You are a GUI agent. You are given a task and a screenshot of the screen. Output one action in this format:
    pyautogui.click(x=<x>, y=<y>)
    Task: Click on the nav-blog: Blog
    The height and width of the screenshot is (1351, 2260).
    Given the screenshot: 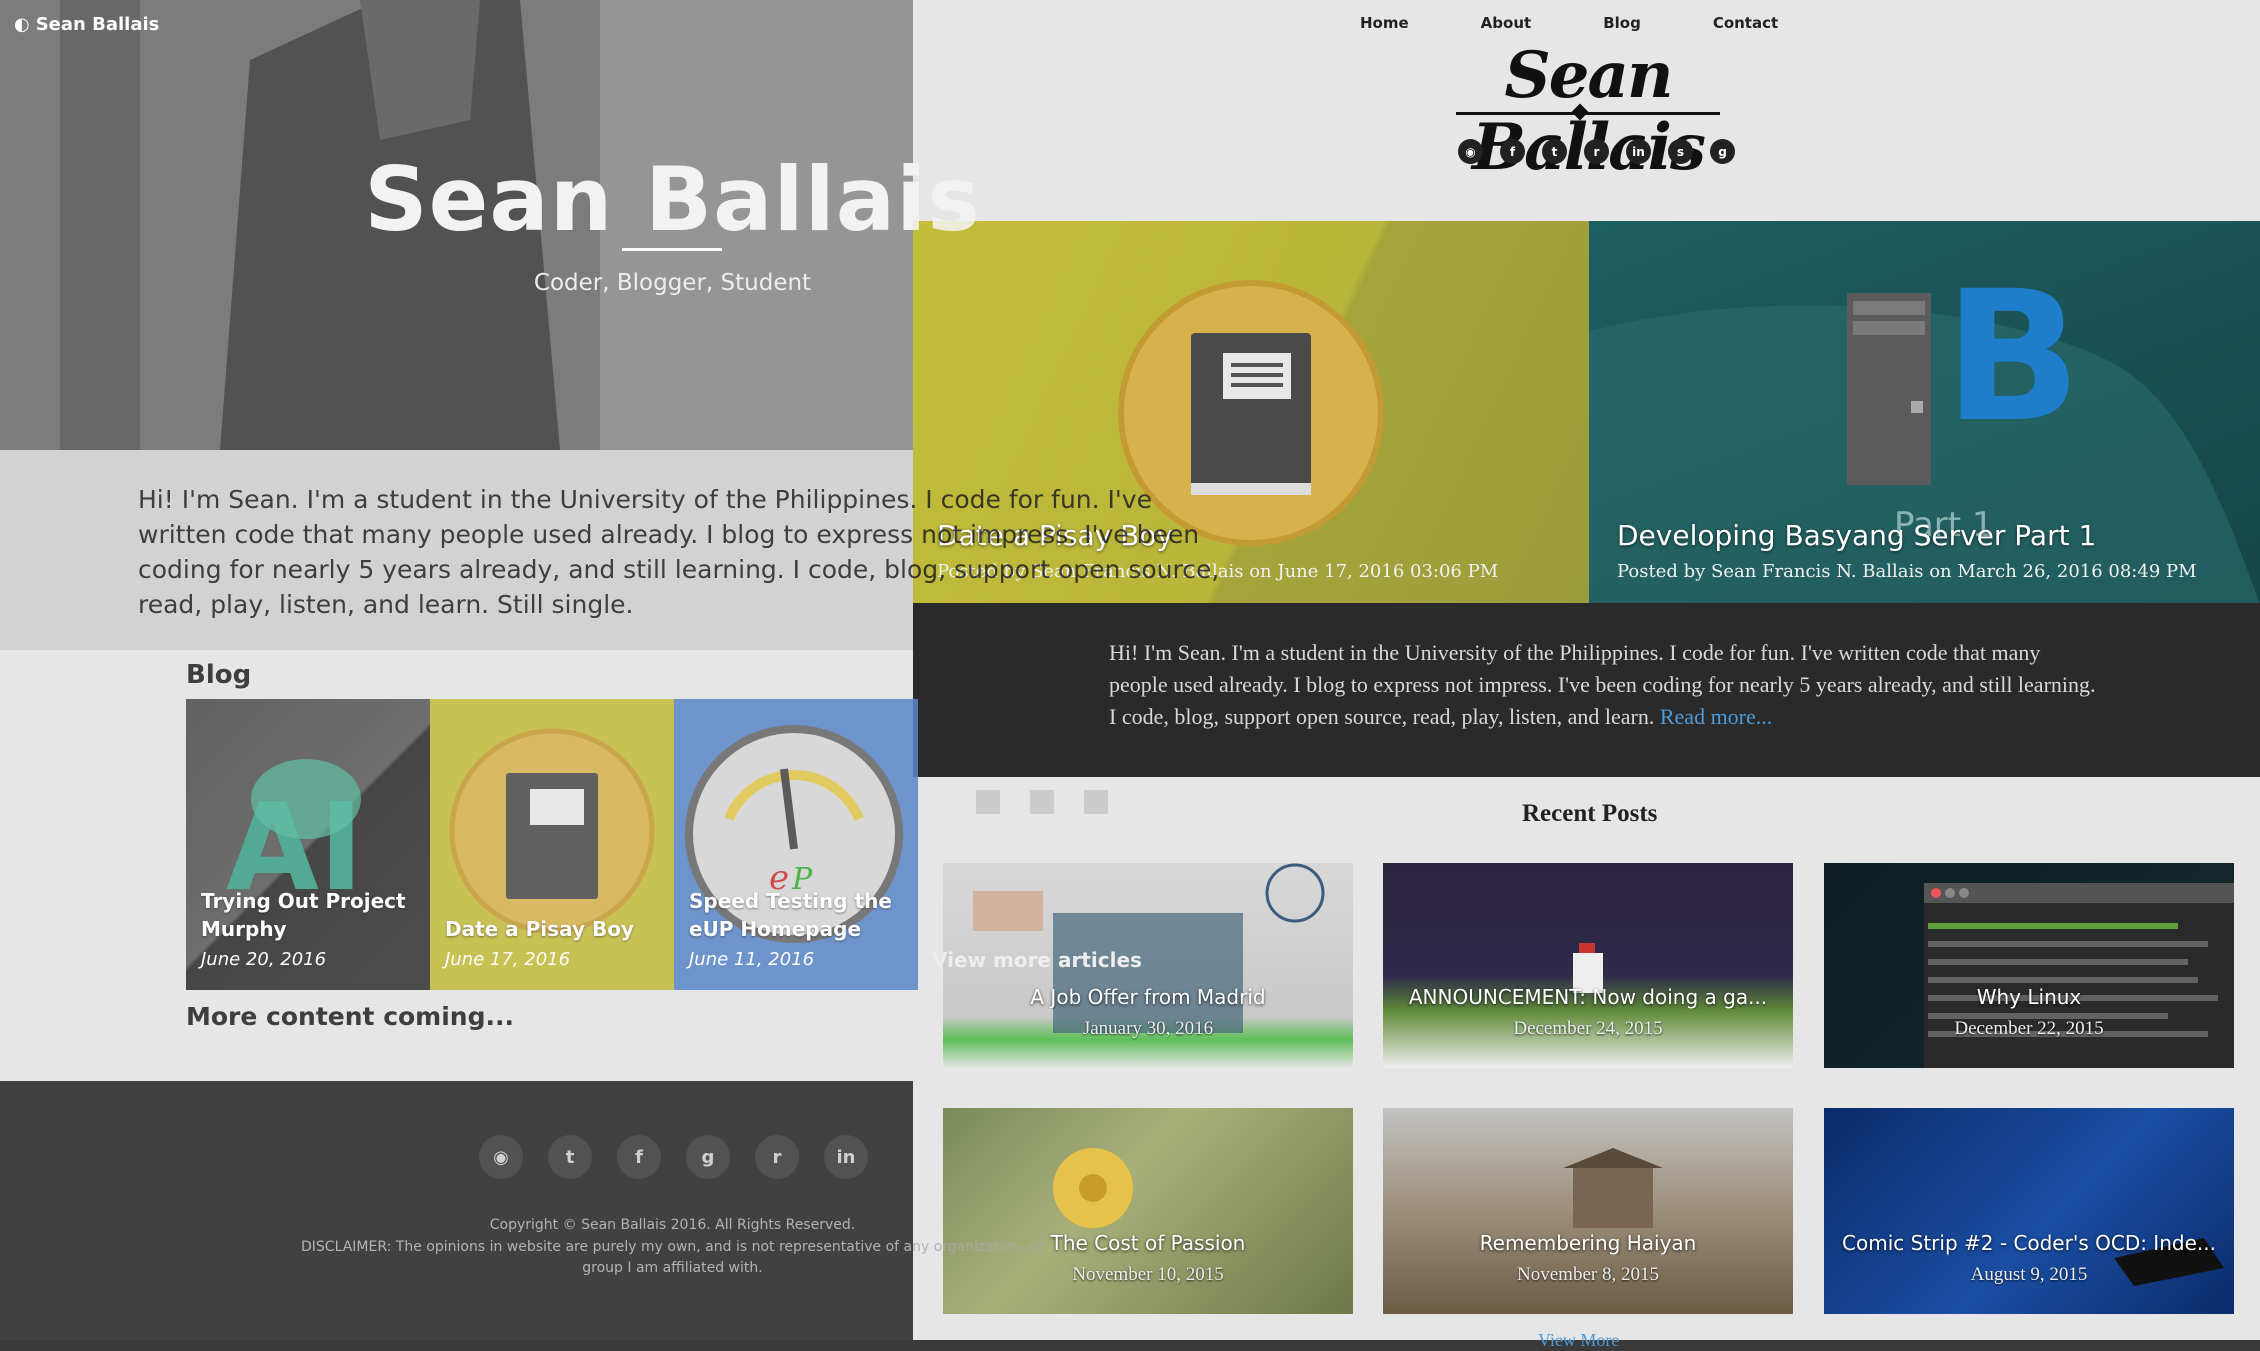 What is the action you would take?
    pyautogui.click(x=1622, y=23)
    